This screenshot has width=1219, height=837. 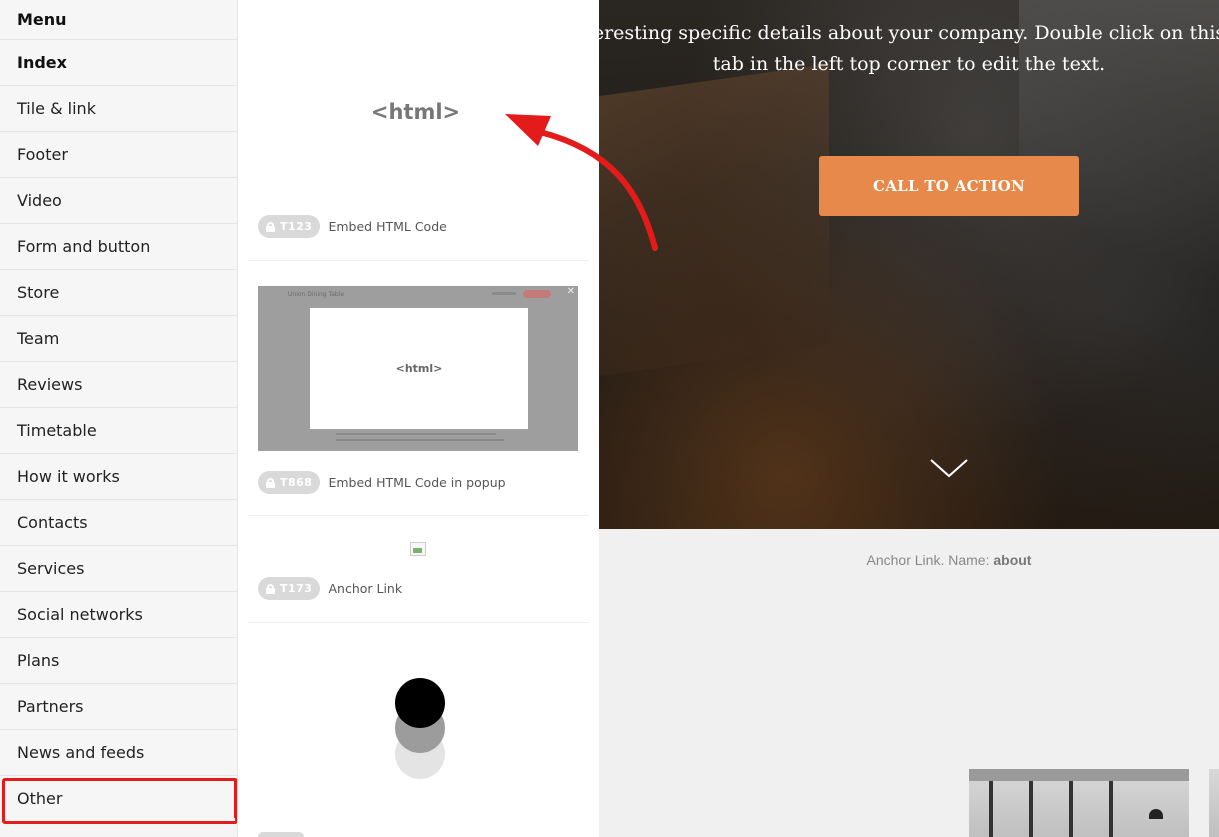 I want to click on block-meta: T123 Embed HTML Code, so click(x=352, y=226).